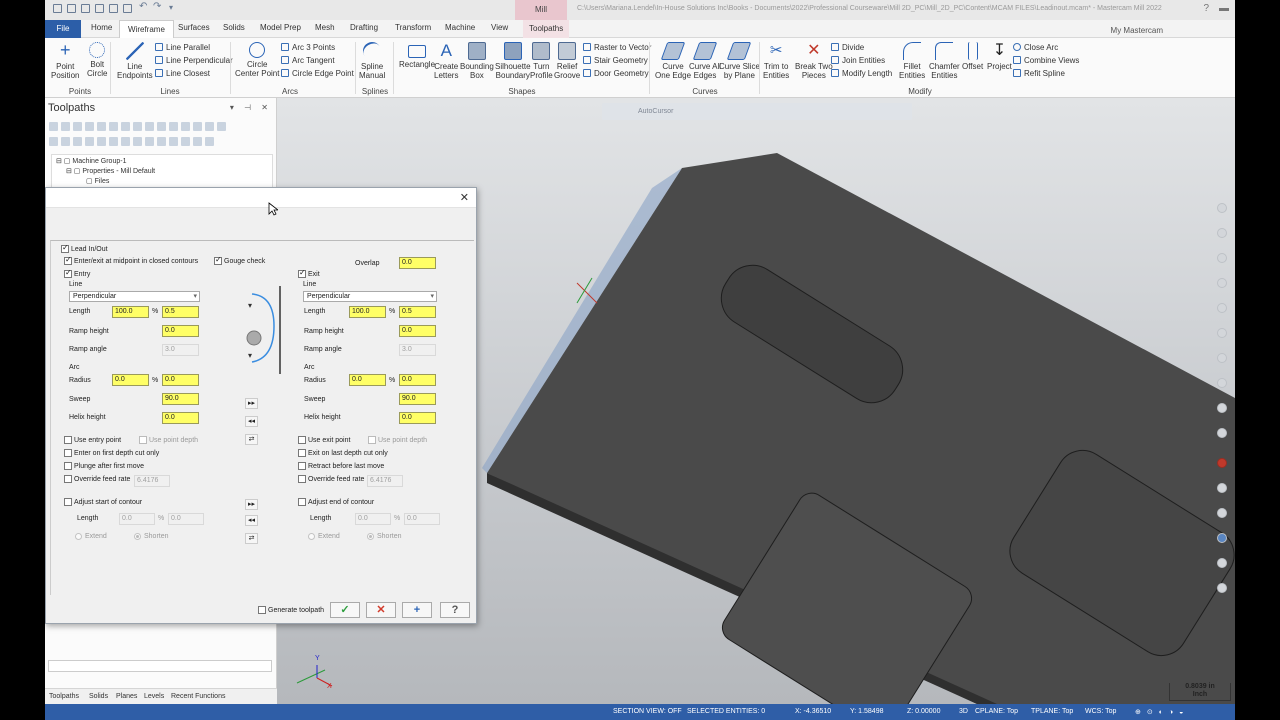 The width and height of the screenshot is (1280, 720). What do you see at coordinates (137, 519) in the screenshot?
I see `entry-adjust-length-field: 0.0` at bounding box center [137, 519].